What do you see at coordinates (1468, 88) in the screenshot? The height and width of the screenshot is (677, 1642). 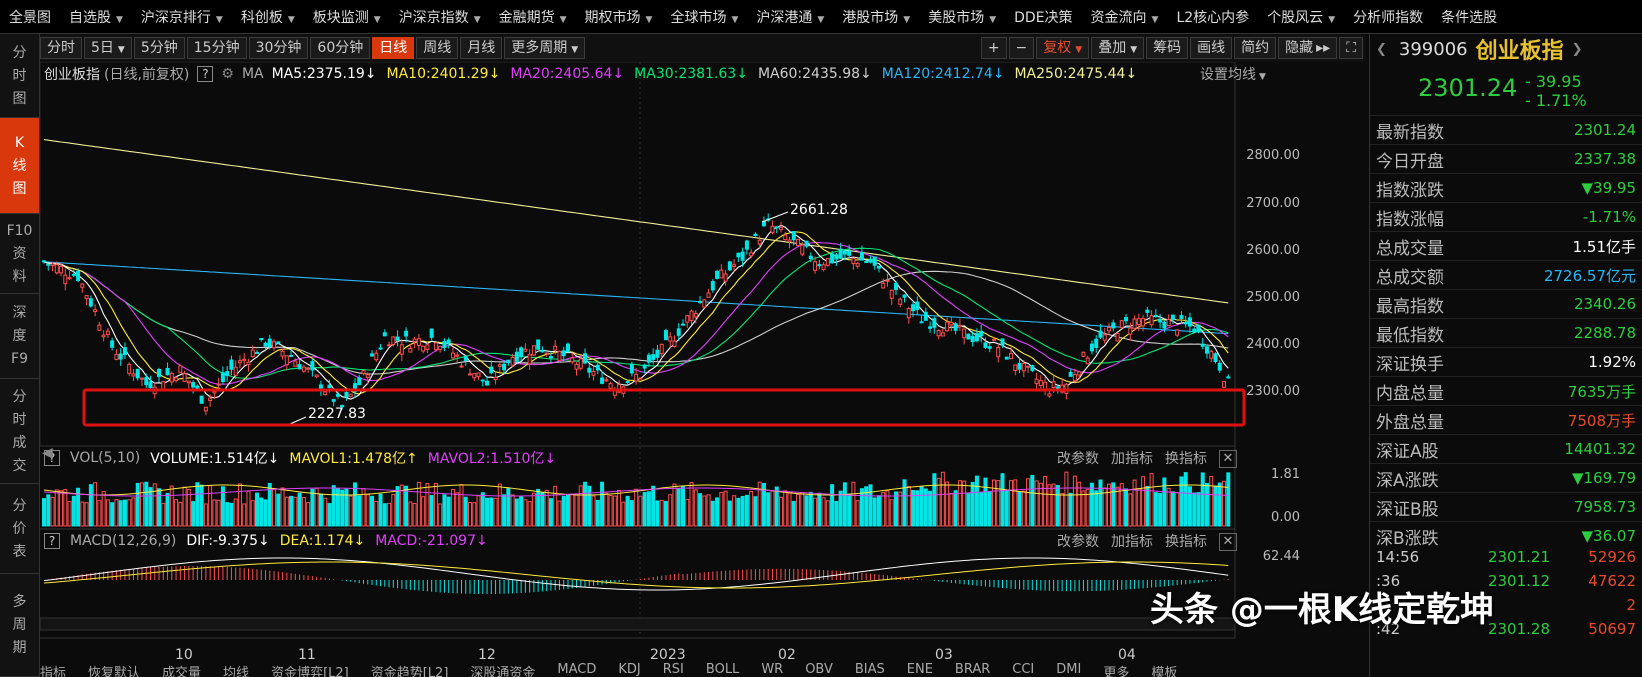 I see `current-price: 2301.24` at bounding box center [1468, 88].